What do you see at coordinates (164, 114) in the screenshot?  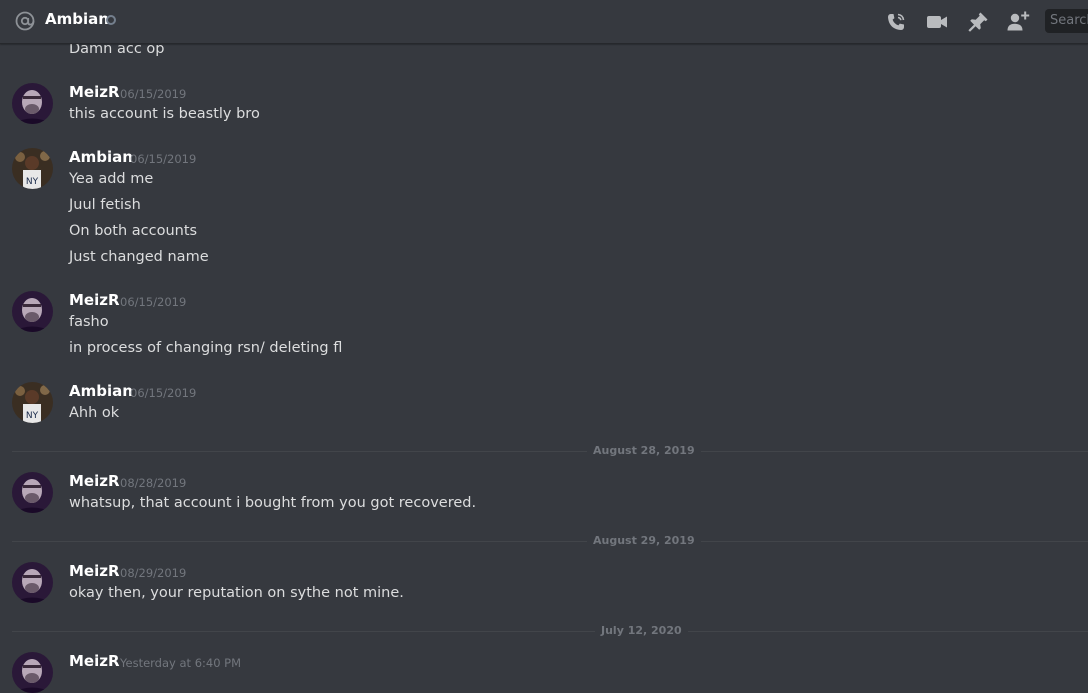 I see `message-line: this account is beastly bro` at bounding box center [164, 114].